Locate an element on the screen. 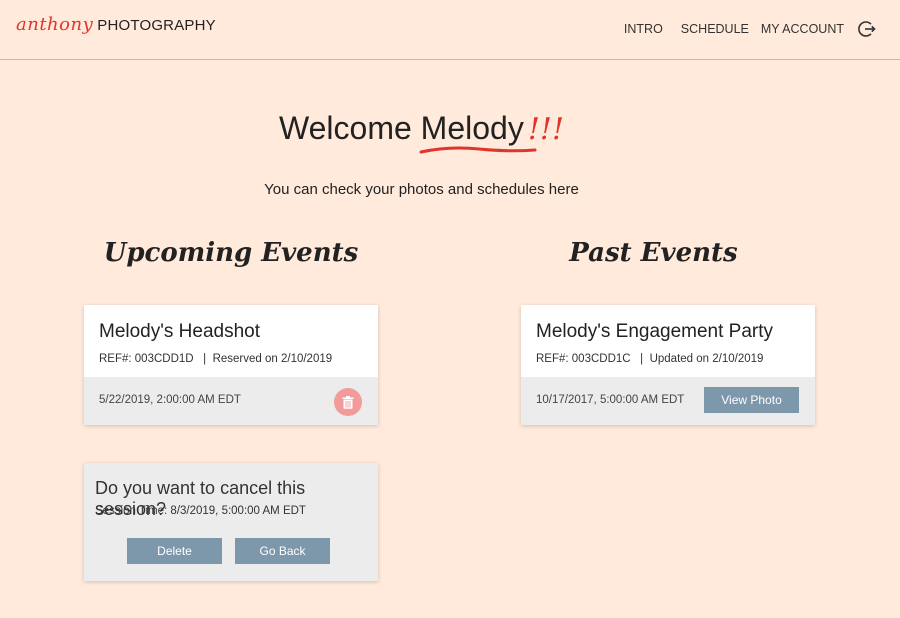  go-back-button: Go Back is located at coordinates (282, 551).